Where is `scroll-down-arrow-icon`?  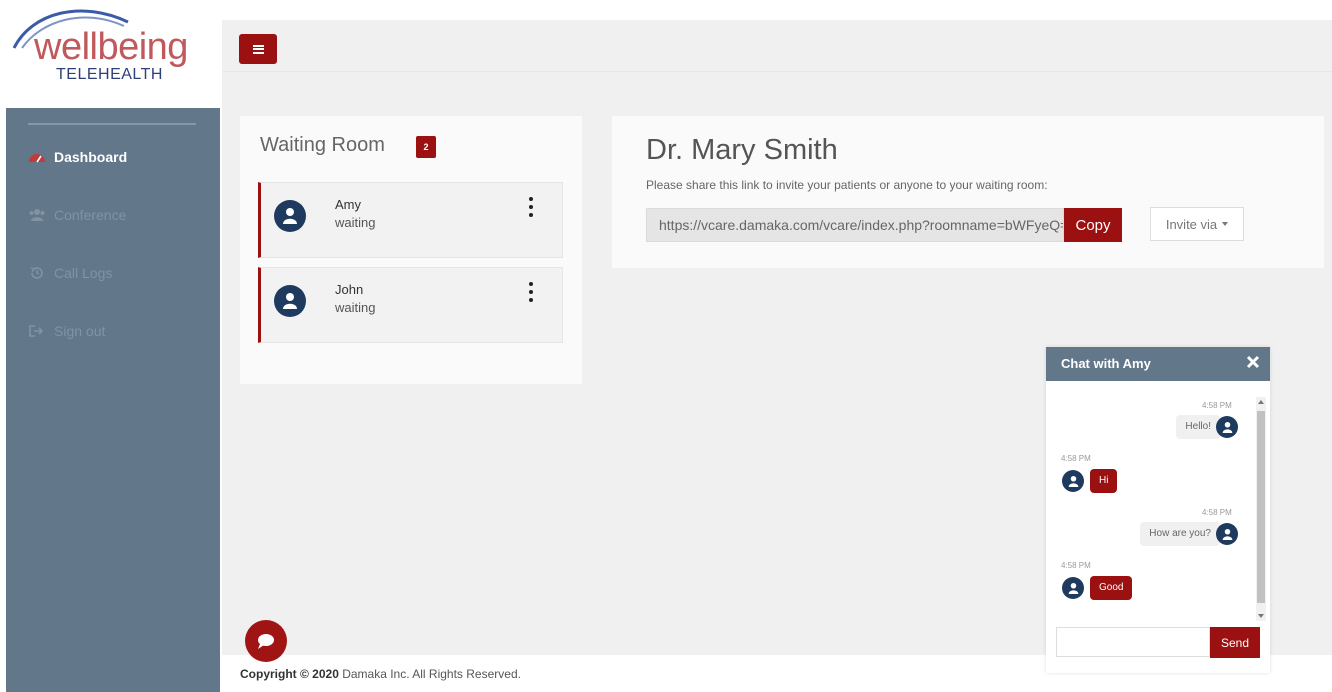
scroll-down-arrow-icon is located at coordinates (1261, 616).